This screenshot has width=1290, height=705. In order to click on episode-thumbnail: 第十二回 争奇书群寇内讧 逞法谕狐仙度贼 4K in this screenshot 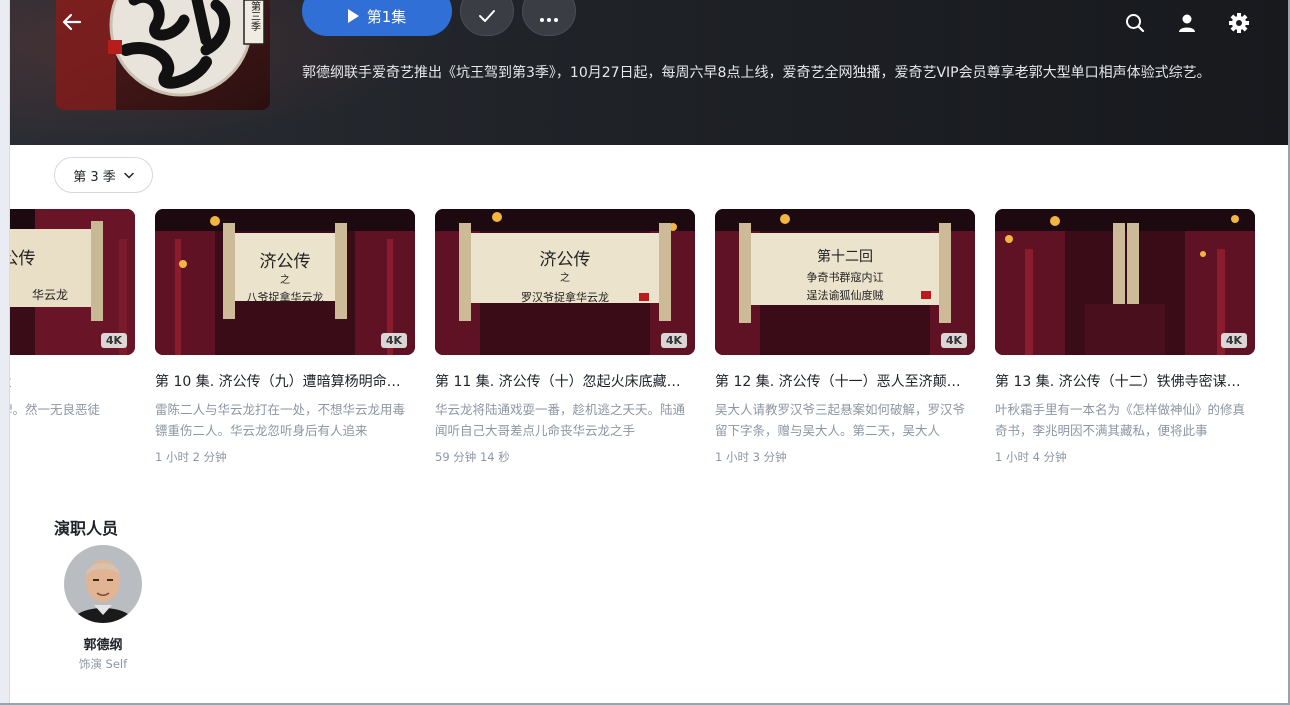, I will do `click(845, 282)`.